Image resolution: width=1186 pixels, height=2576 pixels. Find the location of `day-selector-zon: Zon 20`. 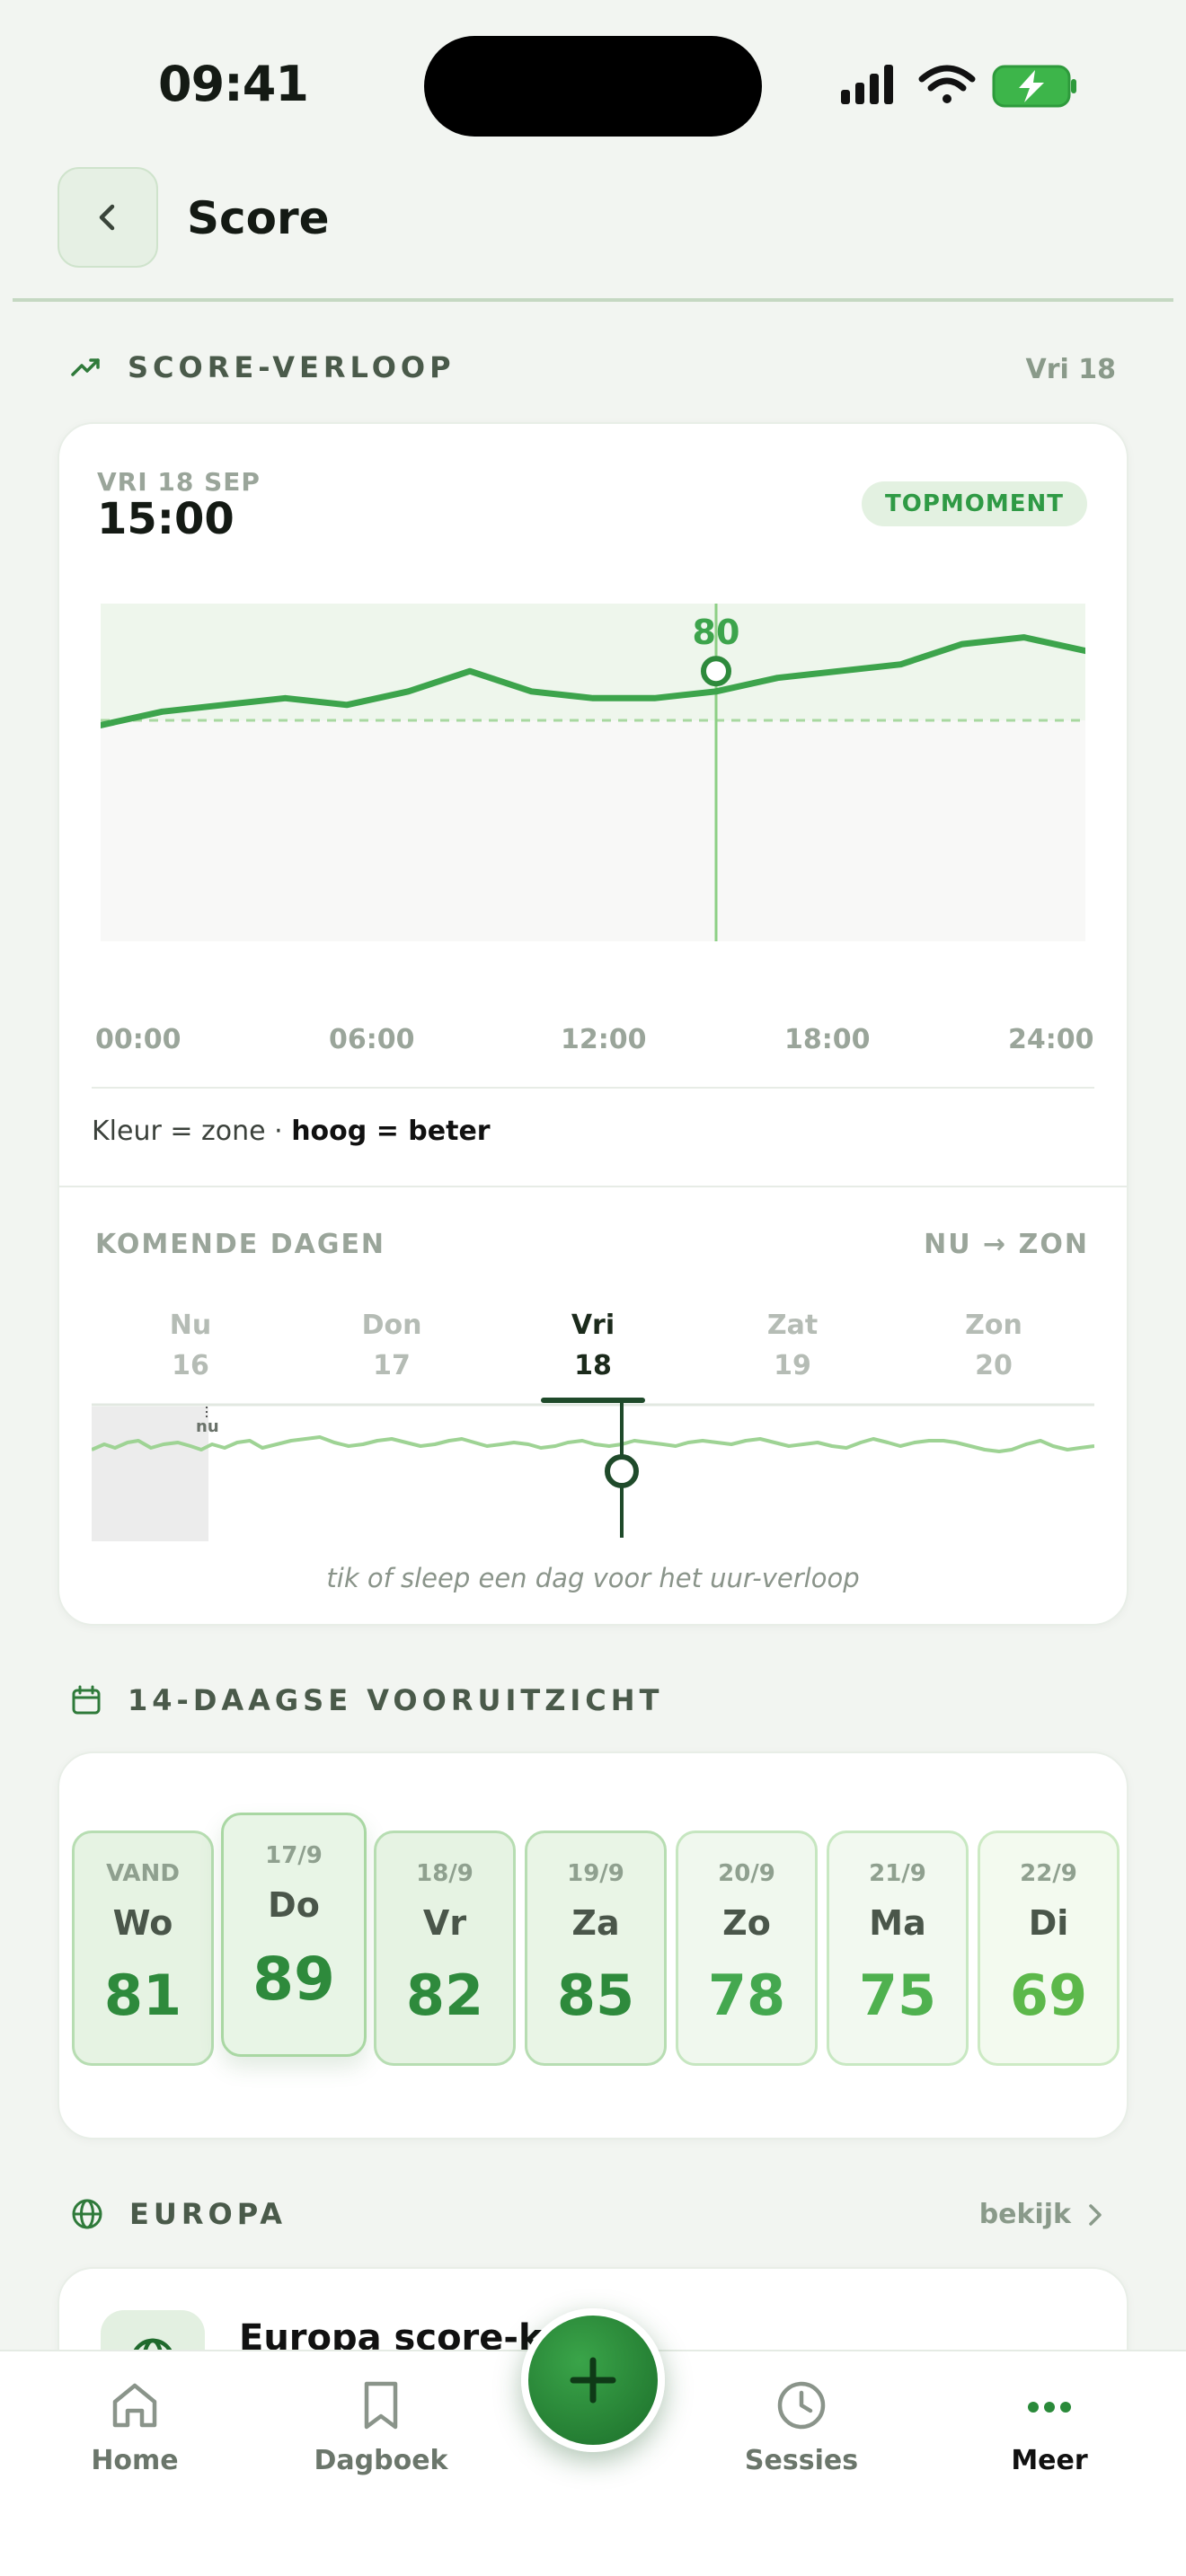

day-selector-zon: Zon 20 is located at coordinates (994, 1345).